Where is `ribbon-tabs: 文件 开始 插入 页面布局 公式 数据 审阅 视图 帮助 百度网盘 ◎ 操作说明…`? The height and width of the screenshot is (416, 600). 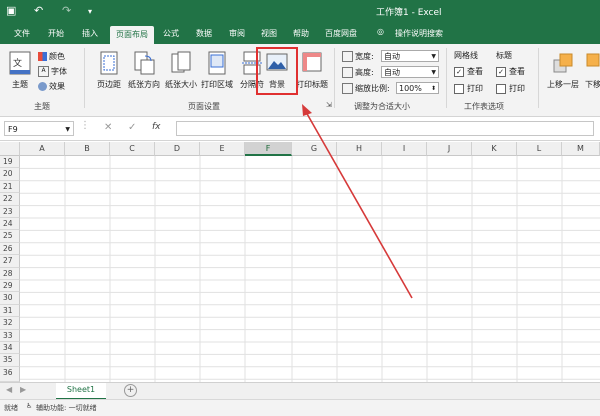
ribbon-tabs: 文件 开始 插入 页面布局 公式 数据 审阅 视图 帮助 百度网盘 ◎ 操作说明… is located at coordinates (300, 34).